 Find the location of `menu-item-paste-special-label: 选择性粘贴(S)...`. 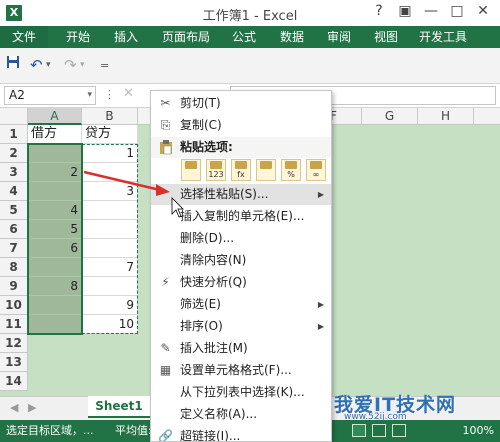

menu-item-paste-special-label: 选择性粘贴(S)... is located at coordinates (224, 194).